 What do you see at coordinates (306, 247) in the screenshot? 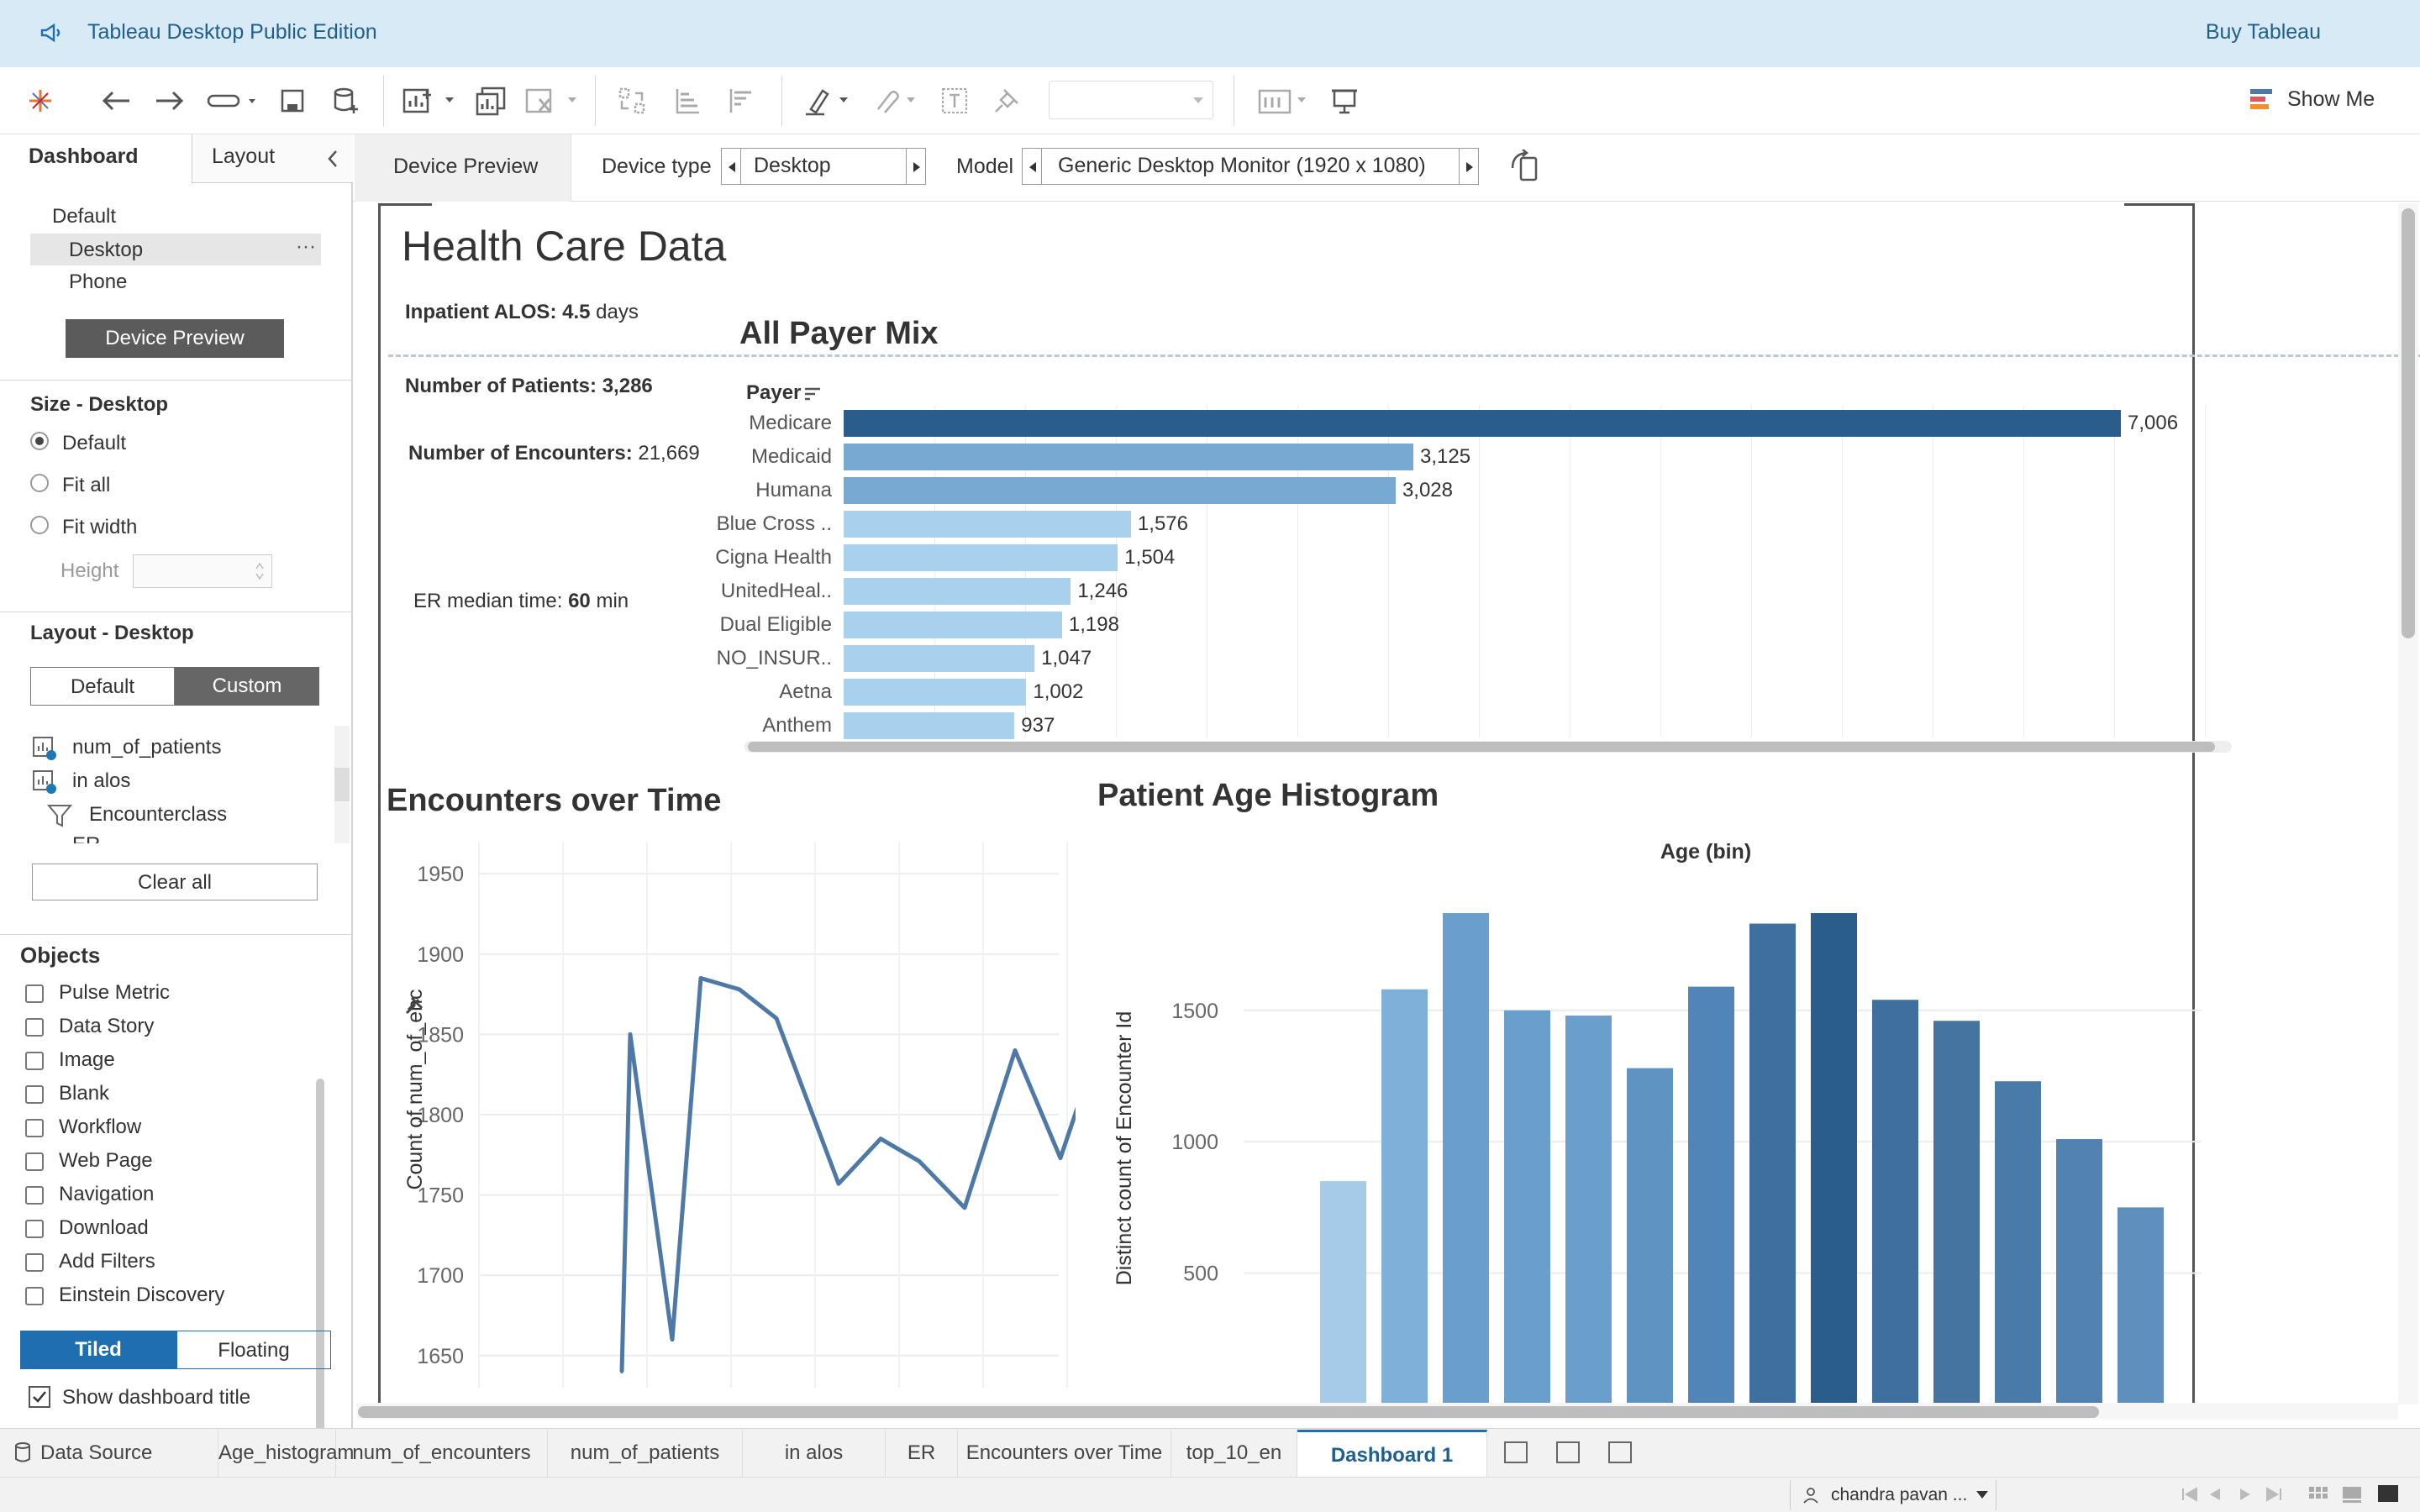
I see `more-options-icon: ···` at bounding box center [306, 247].